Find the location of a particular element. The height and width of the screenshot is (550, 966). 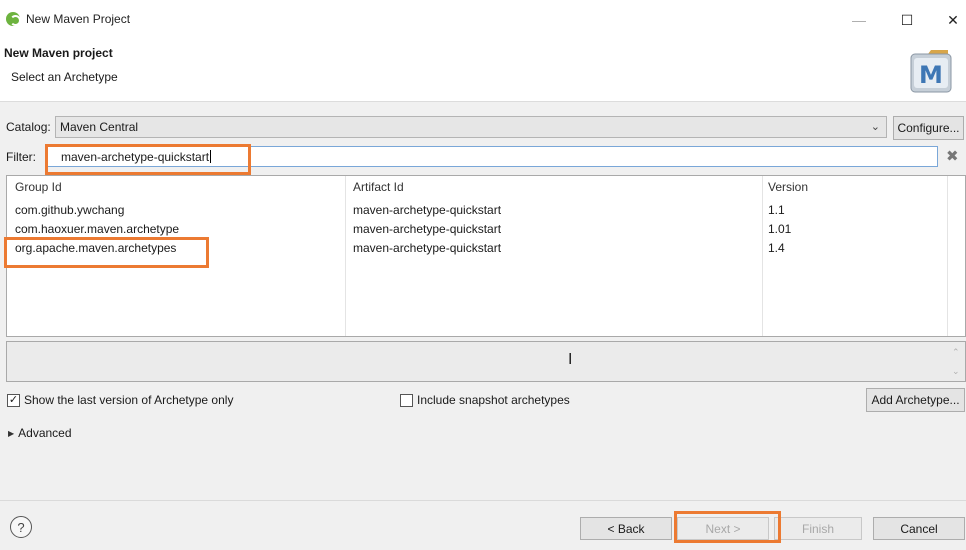

expand-triangle-icon: ▶ is located at coordinates (11, 433).